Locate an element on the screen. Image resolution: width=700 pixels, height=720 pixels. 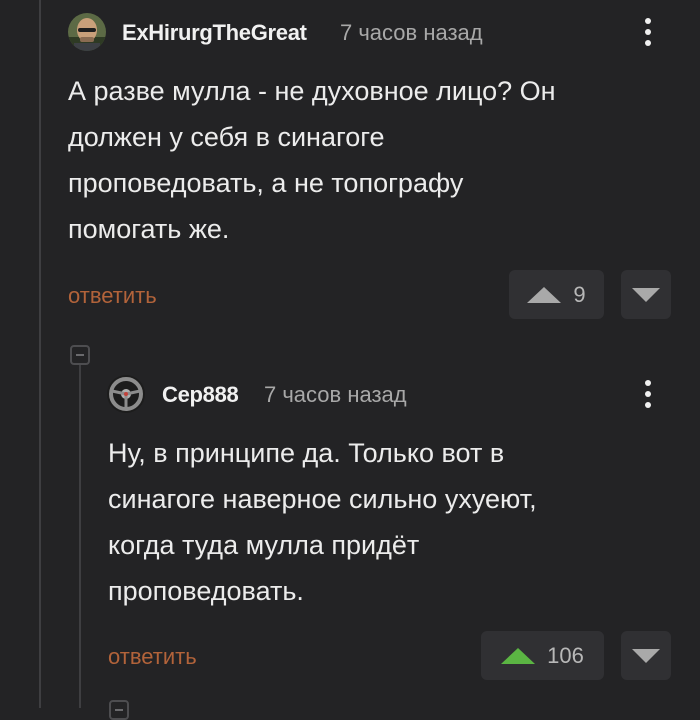
comment-text-line: проповедовать. is located at coordinates (206, 591).